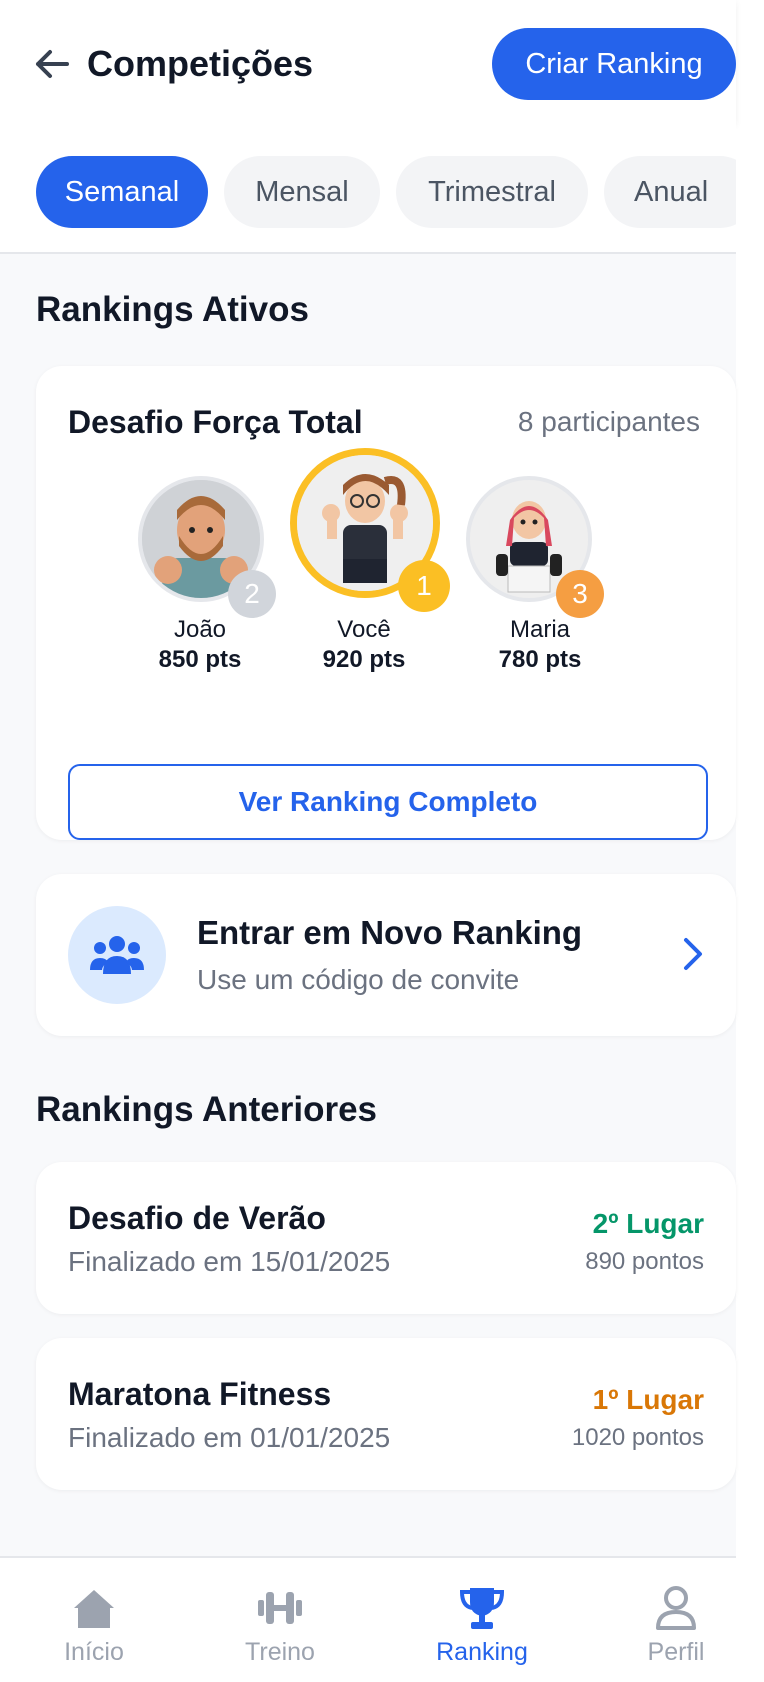  What do you see at coordinates (364, 659) in the screenshot?
I see `player-points: 920 pts` at bounding box center [364, 659].